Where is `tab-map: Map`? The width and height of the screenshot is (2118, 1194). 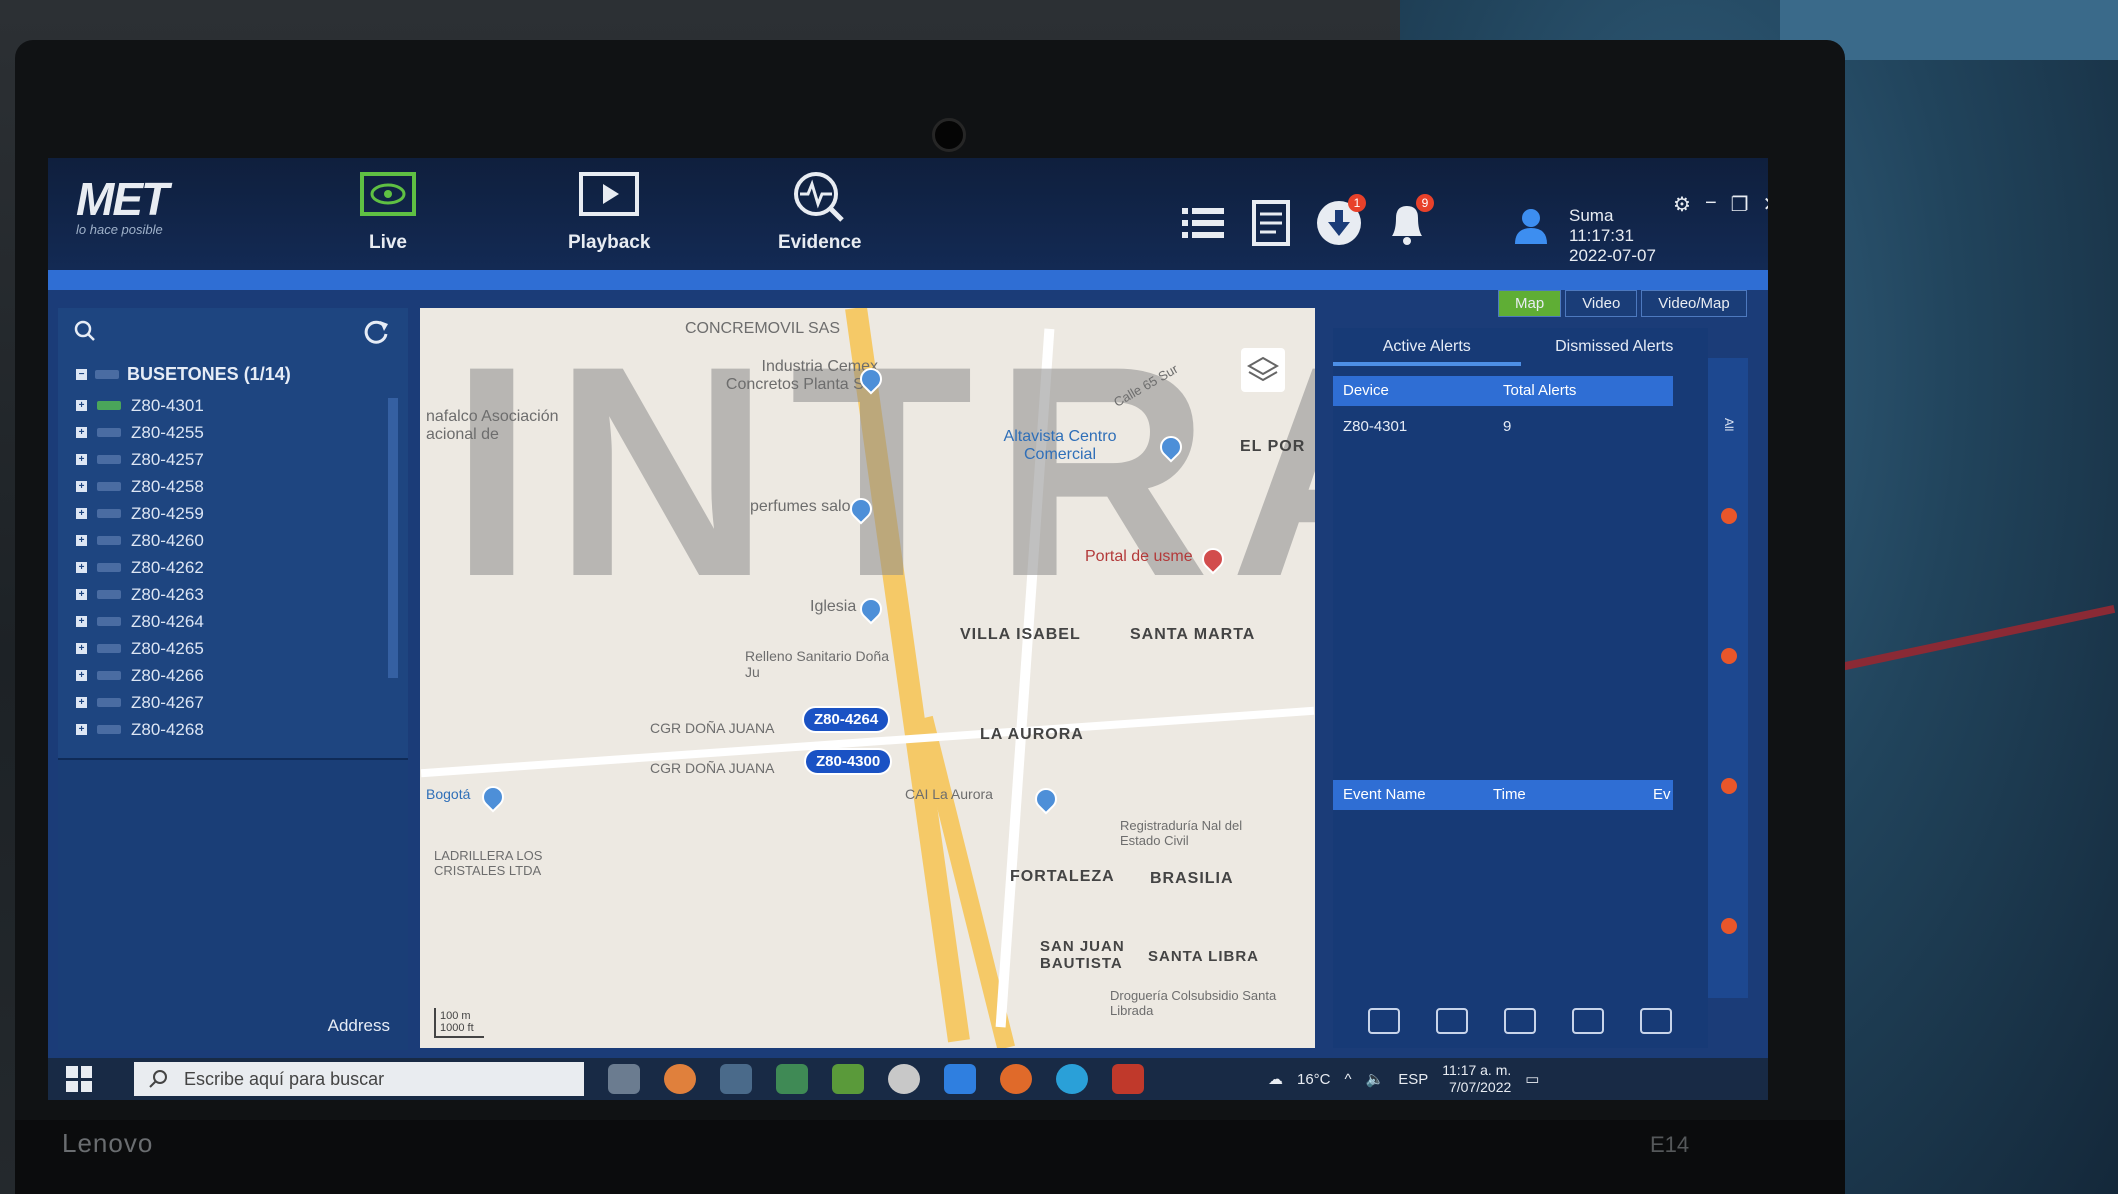 tab-map: Map is located at coordinates (1530, 303).